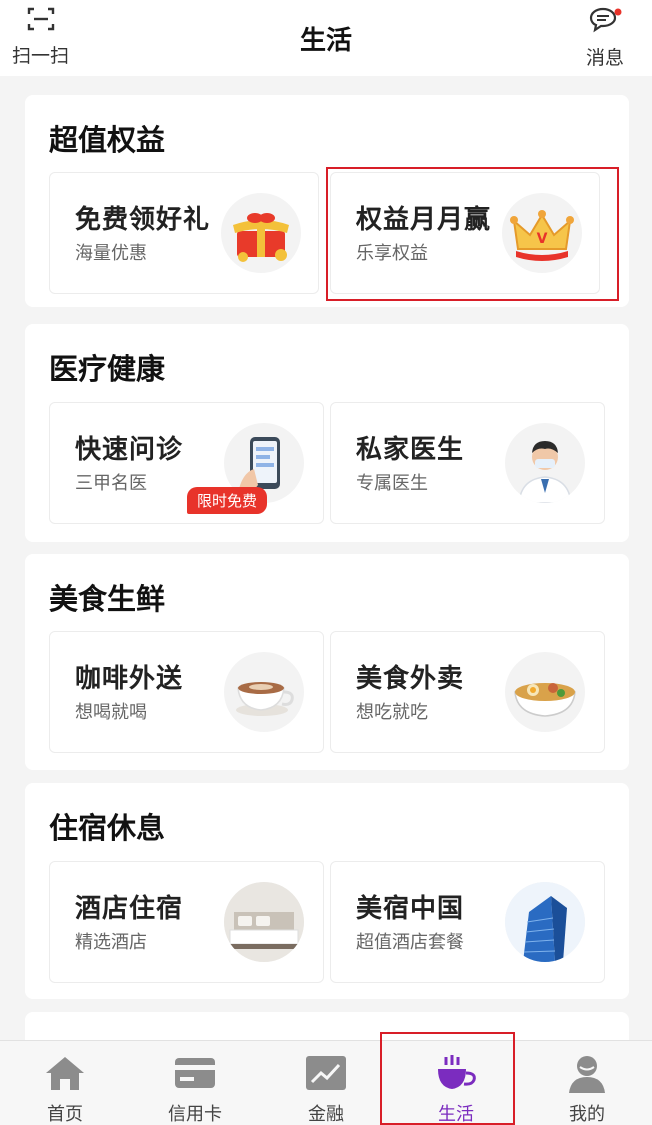  Describe the element at coordinates (604, 58) in the screenshot. I see `messages-label: 消息` at that location.